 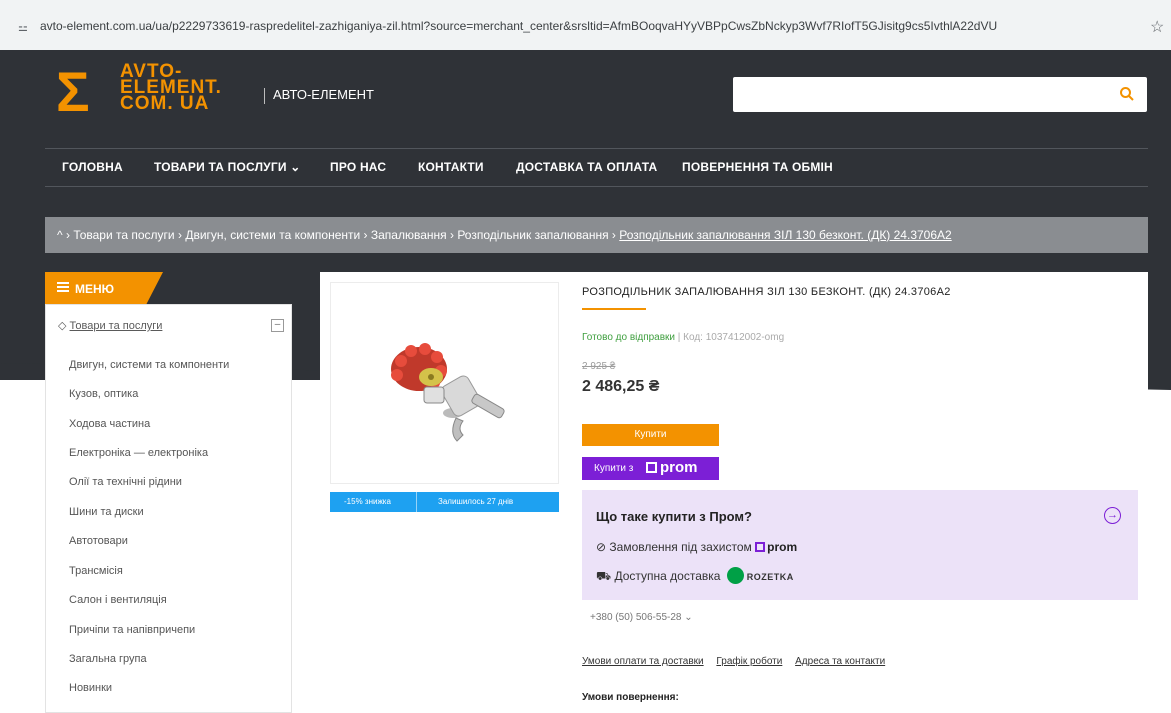 I want to click on product-image, so click(x=444, y=383).